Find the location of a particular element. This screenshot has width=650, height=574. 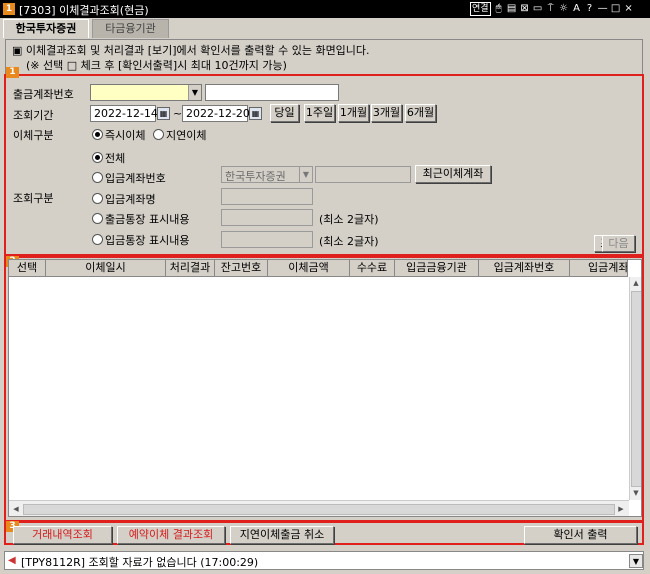

radio-delayed-transfer is located at coordinates (158, 134).